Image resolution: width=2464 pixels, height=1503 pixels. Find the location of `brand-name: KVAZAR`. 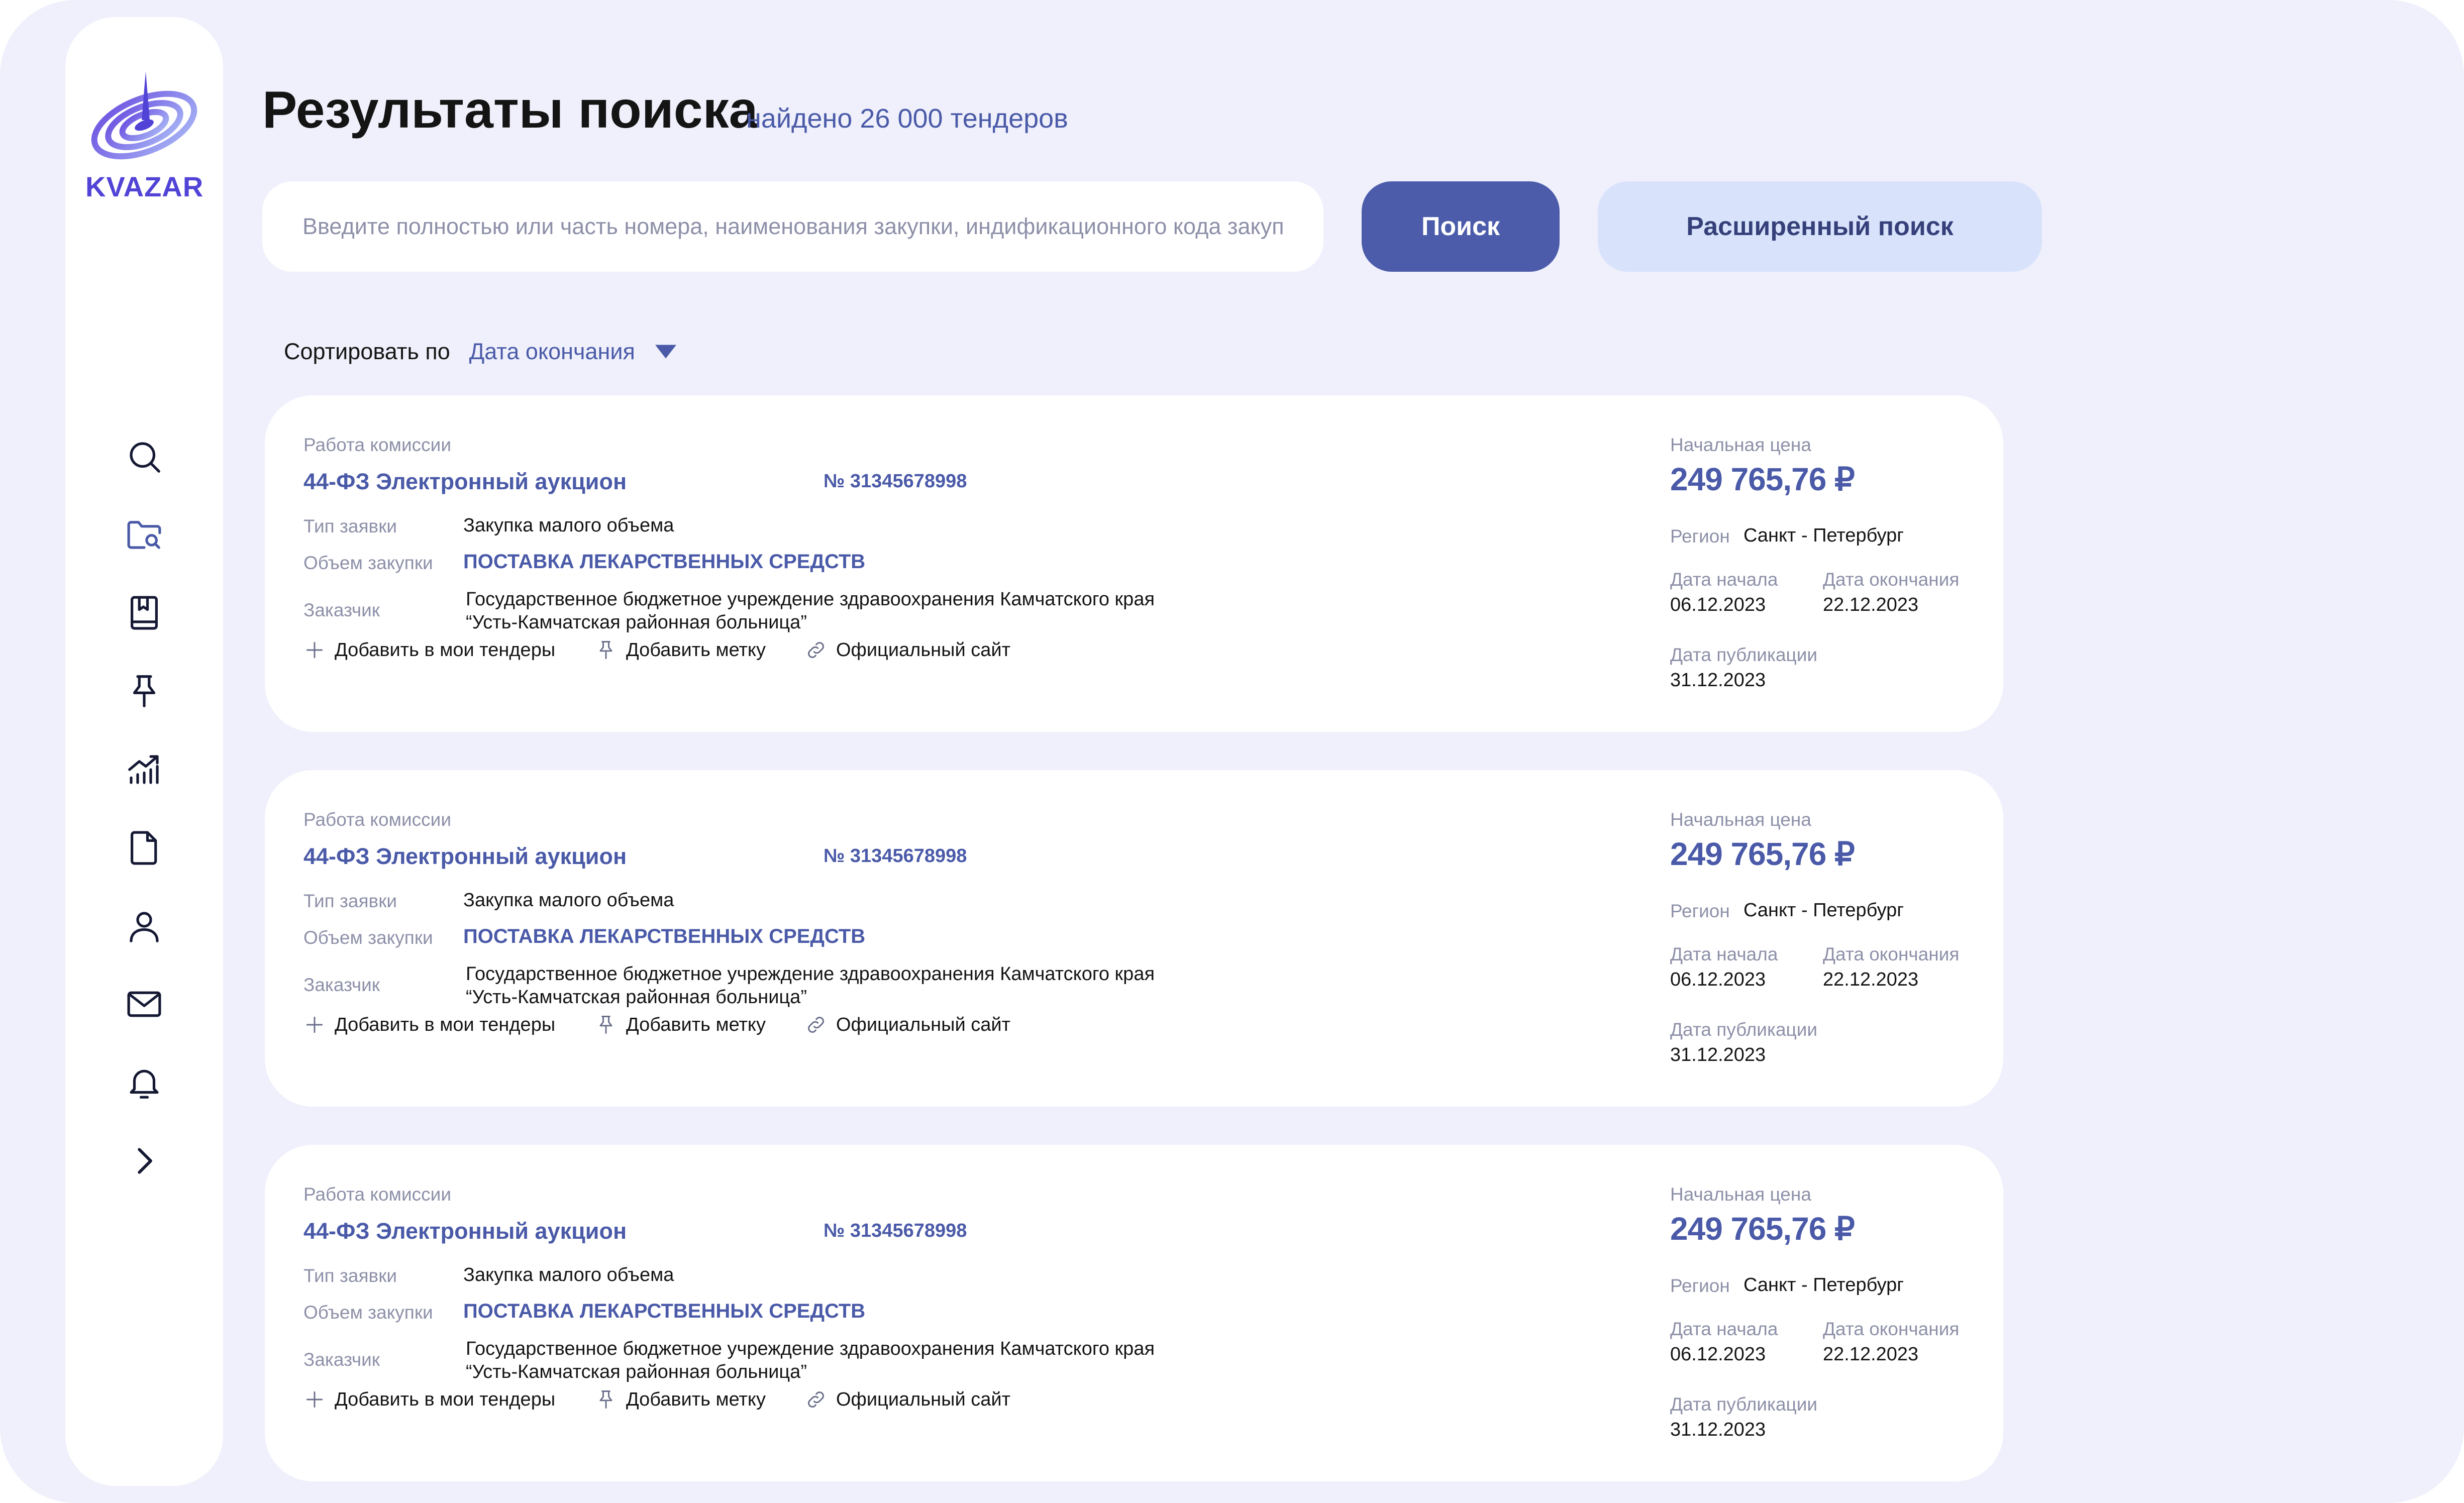

brand-name: KVAZAR is located at coordinates (144, 186).